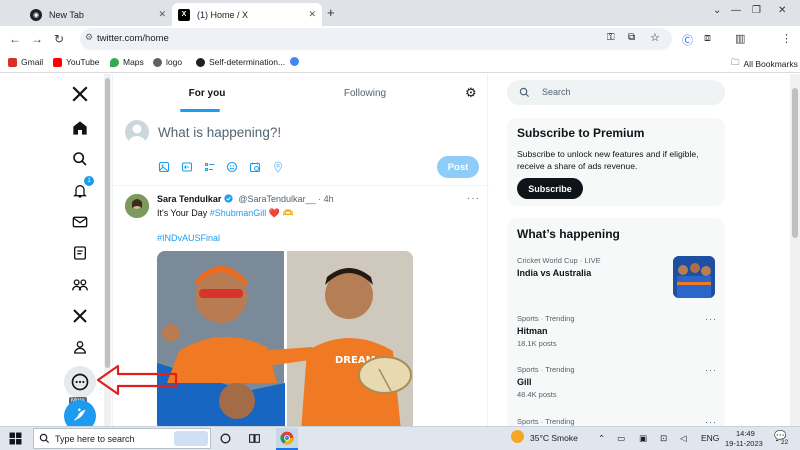  I want to click on youtube-icon, so click(57, 62).